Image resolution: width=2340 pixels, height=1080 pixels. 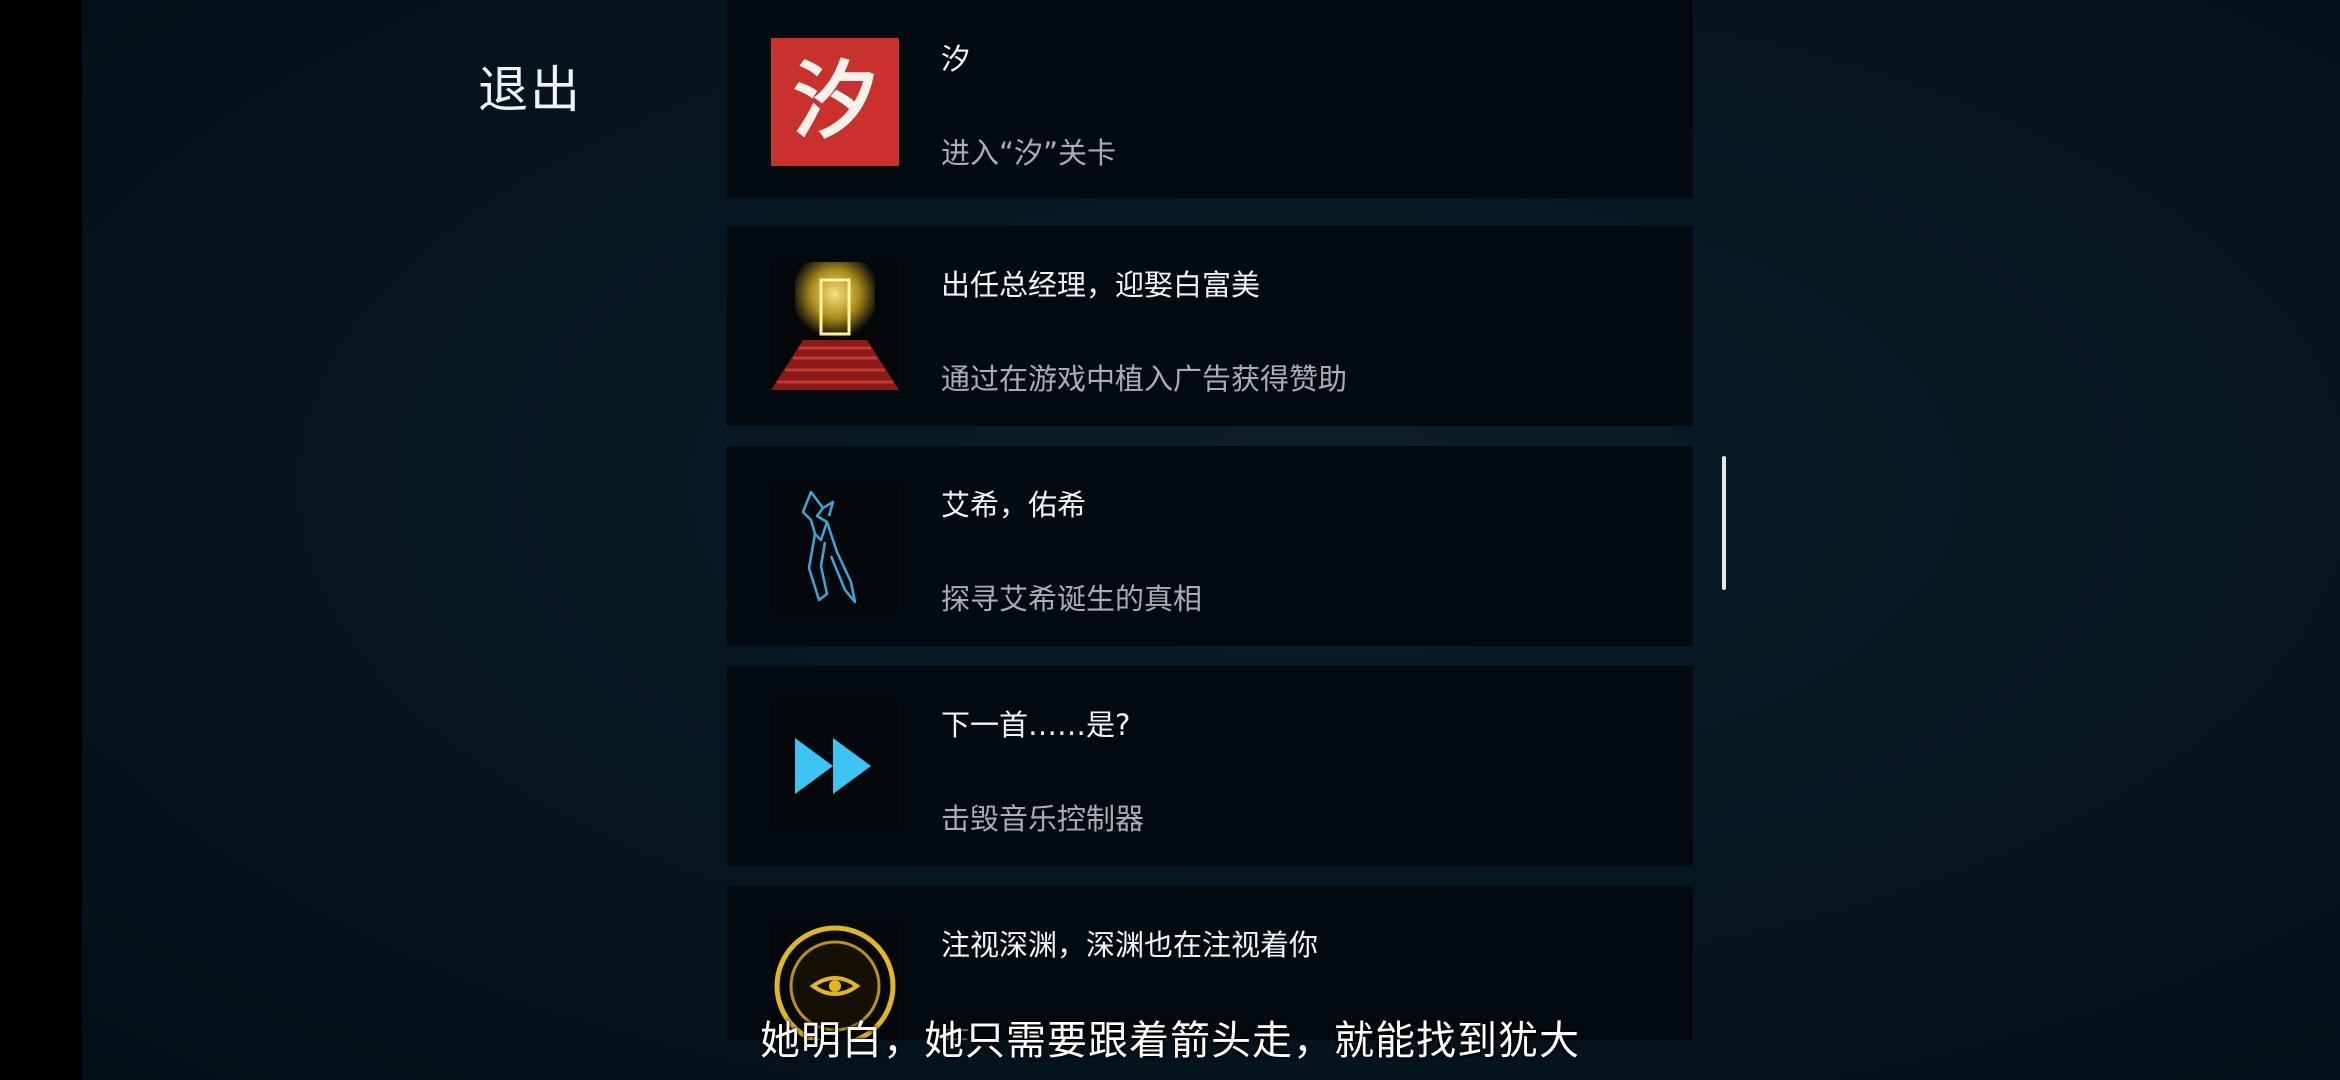 I want to click on achievement-title: 艾希，佑希, so click(x=1014, y=505).